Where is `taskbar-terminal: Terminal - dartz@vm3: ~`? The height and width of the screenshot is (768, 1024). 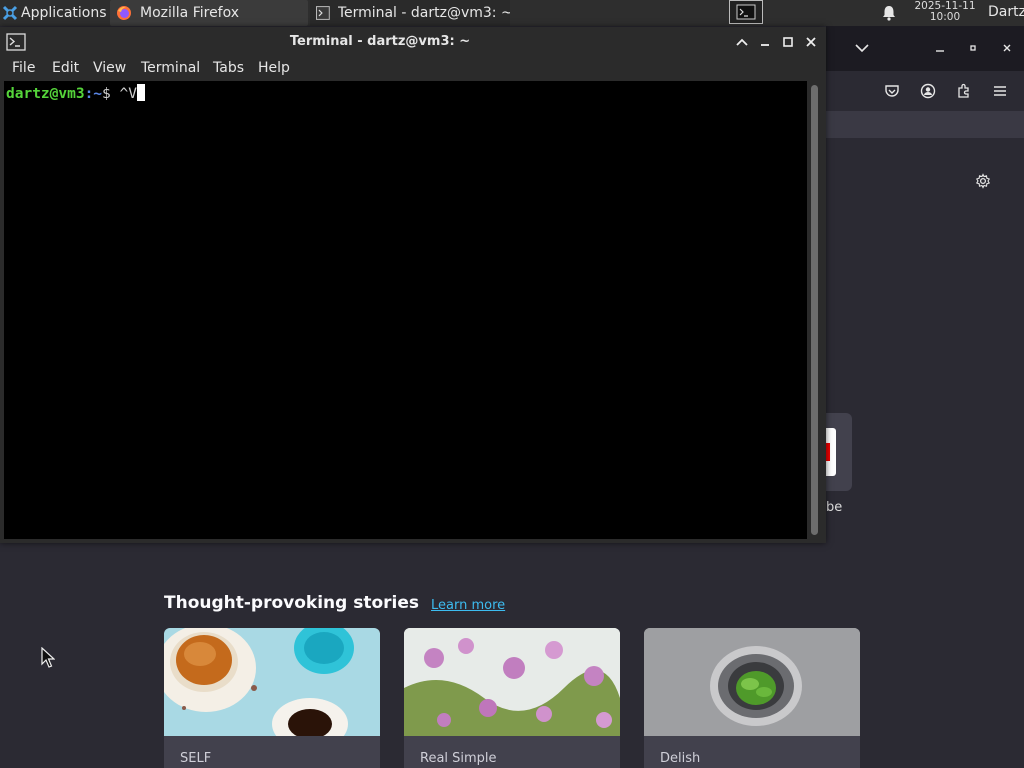
taskbar-terminal: Terminal - dartz@vm3: ~ is located at coordinates (410, 13).